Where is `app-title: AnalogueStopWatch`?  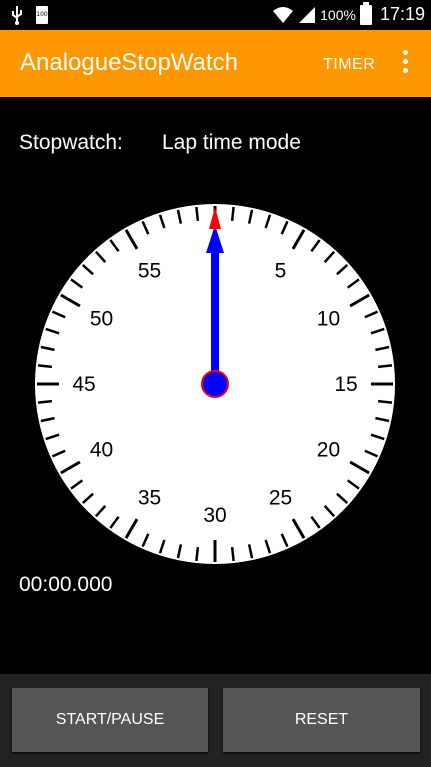
app-title: AnalogueStopWatch is located at coordinates (129, 62).